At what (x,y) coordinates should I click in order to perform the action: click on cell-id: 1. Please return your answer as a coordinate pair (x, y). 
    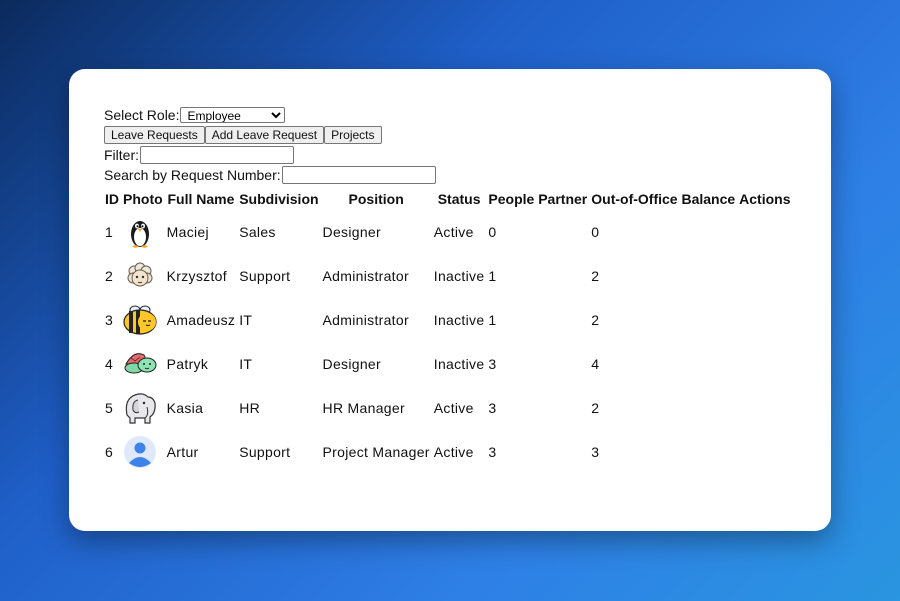
    Looking at the image, I should click on (109, 232).